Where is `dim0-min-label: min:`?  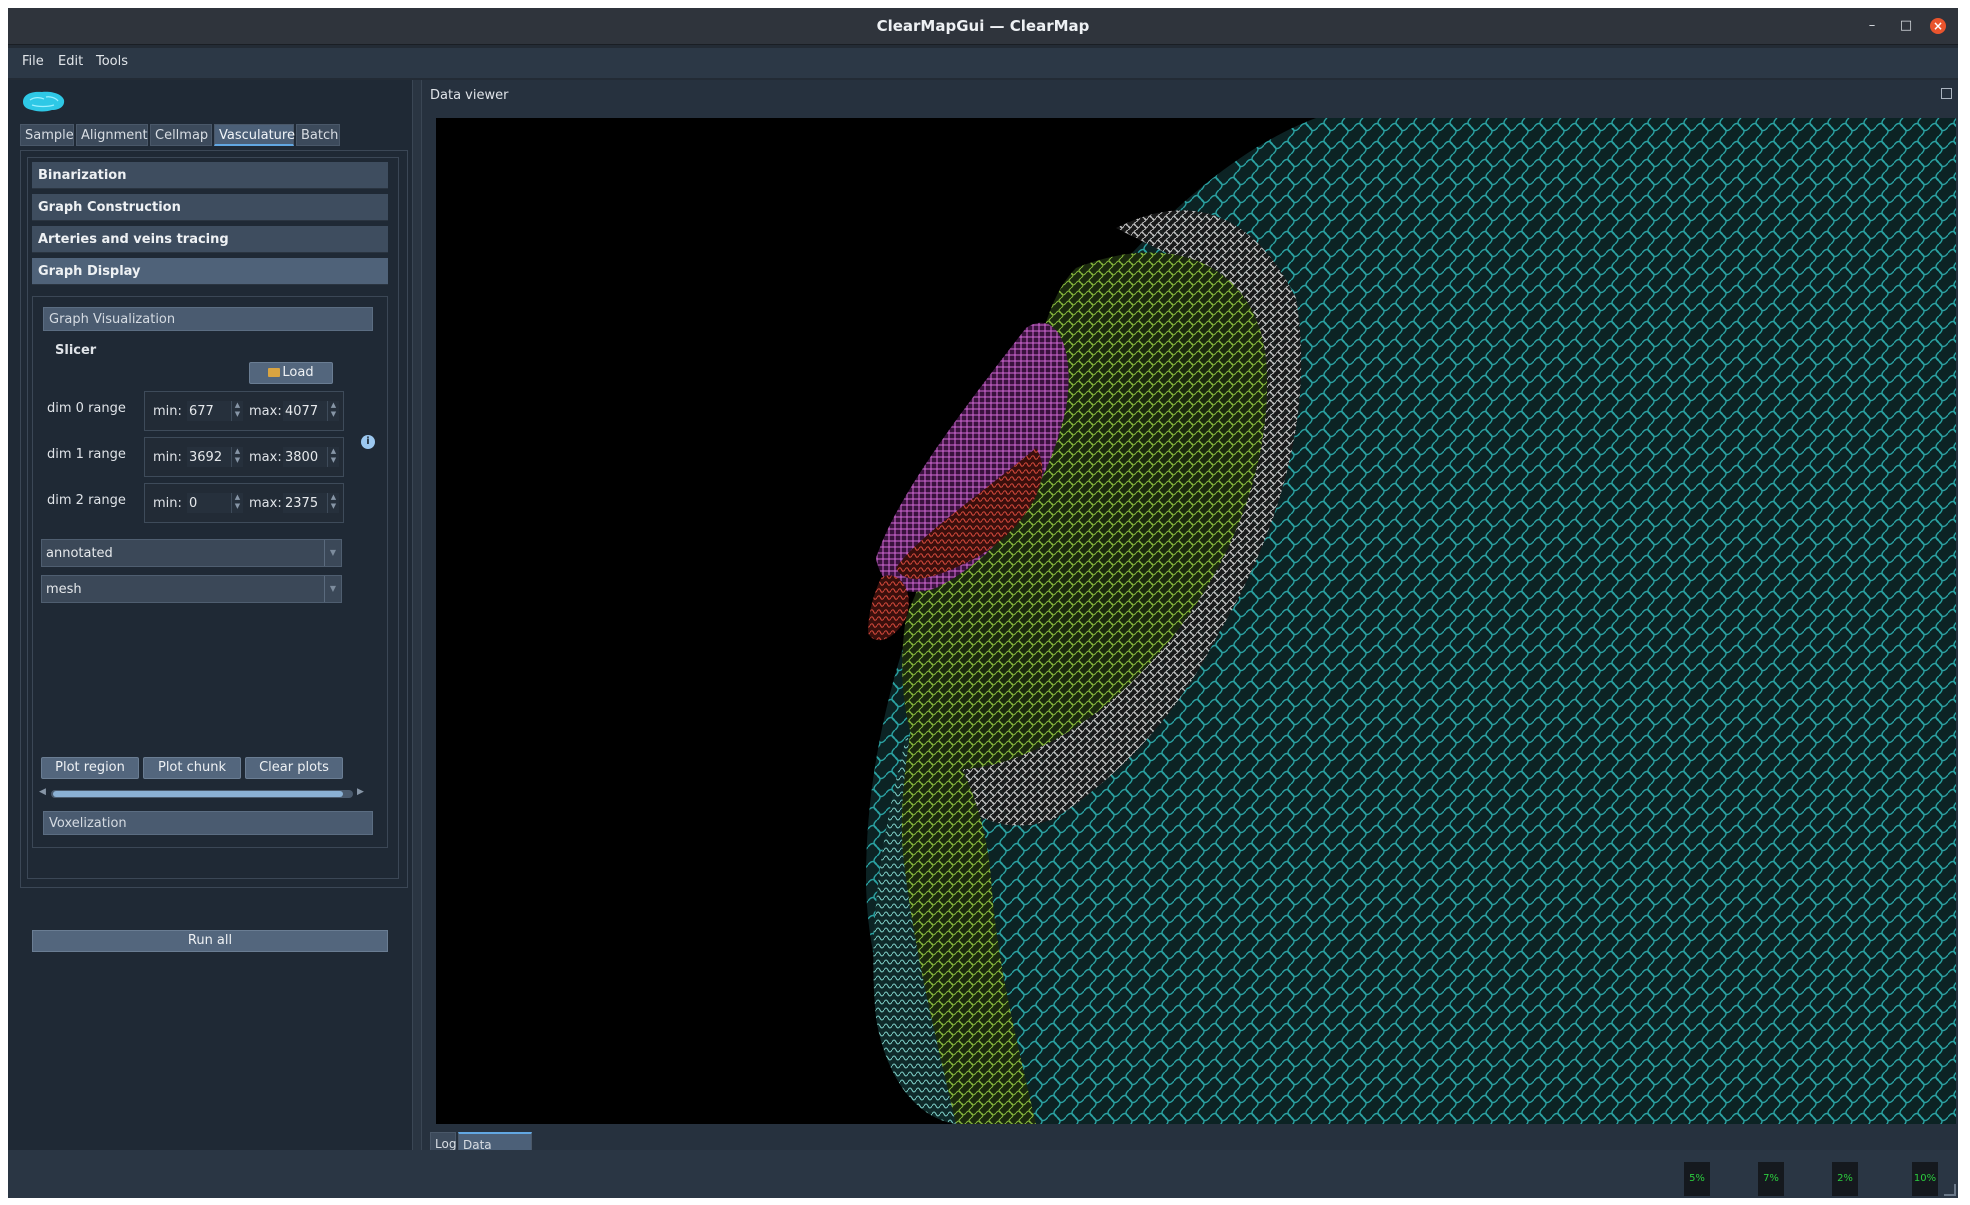 dim0-min-label: min: is located at coordinates (167, 411).